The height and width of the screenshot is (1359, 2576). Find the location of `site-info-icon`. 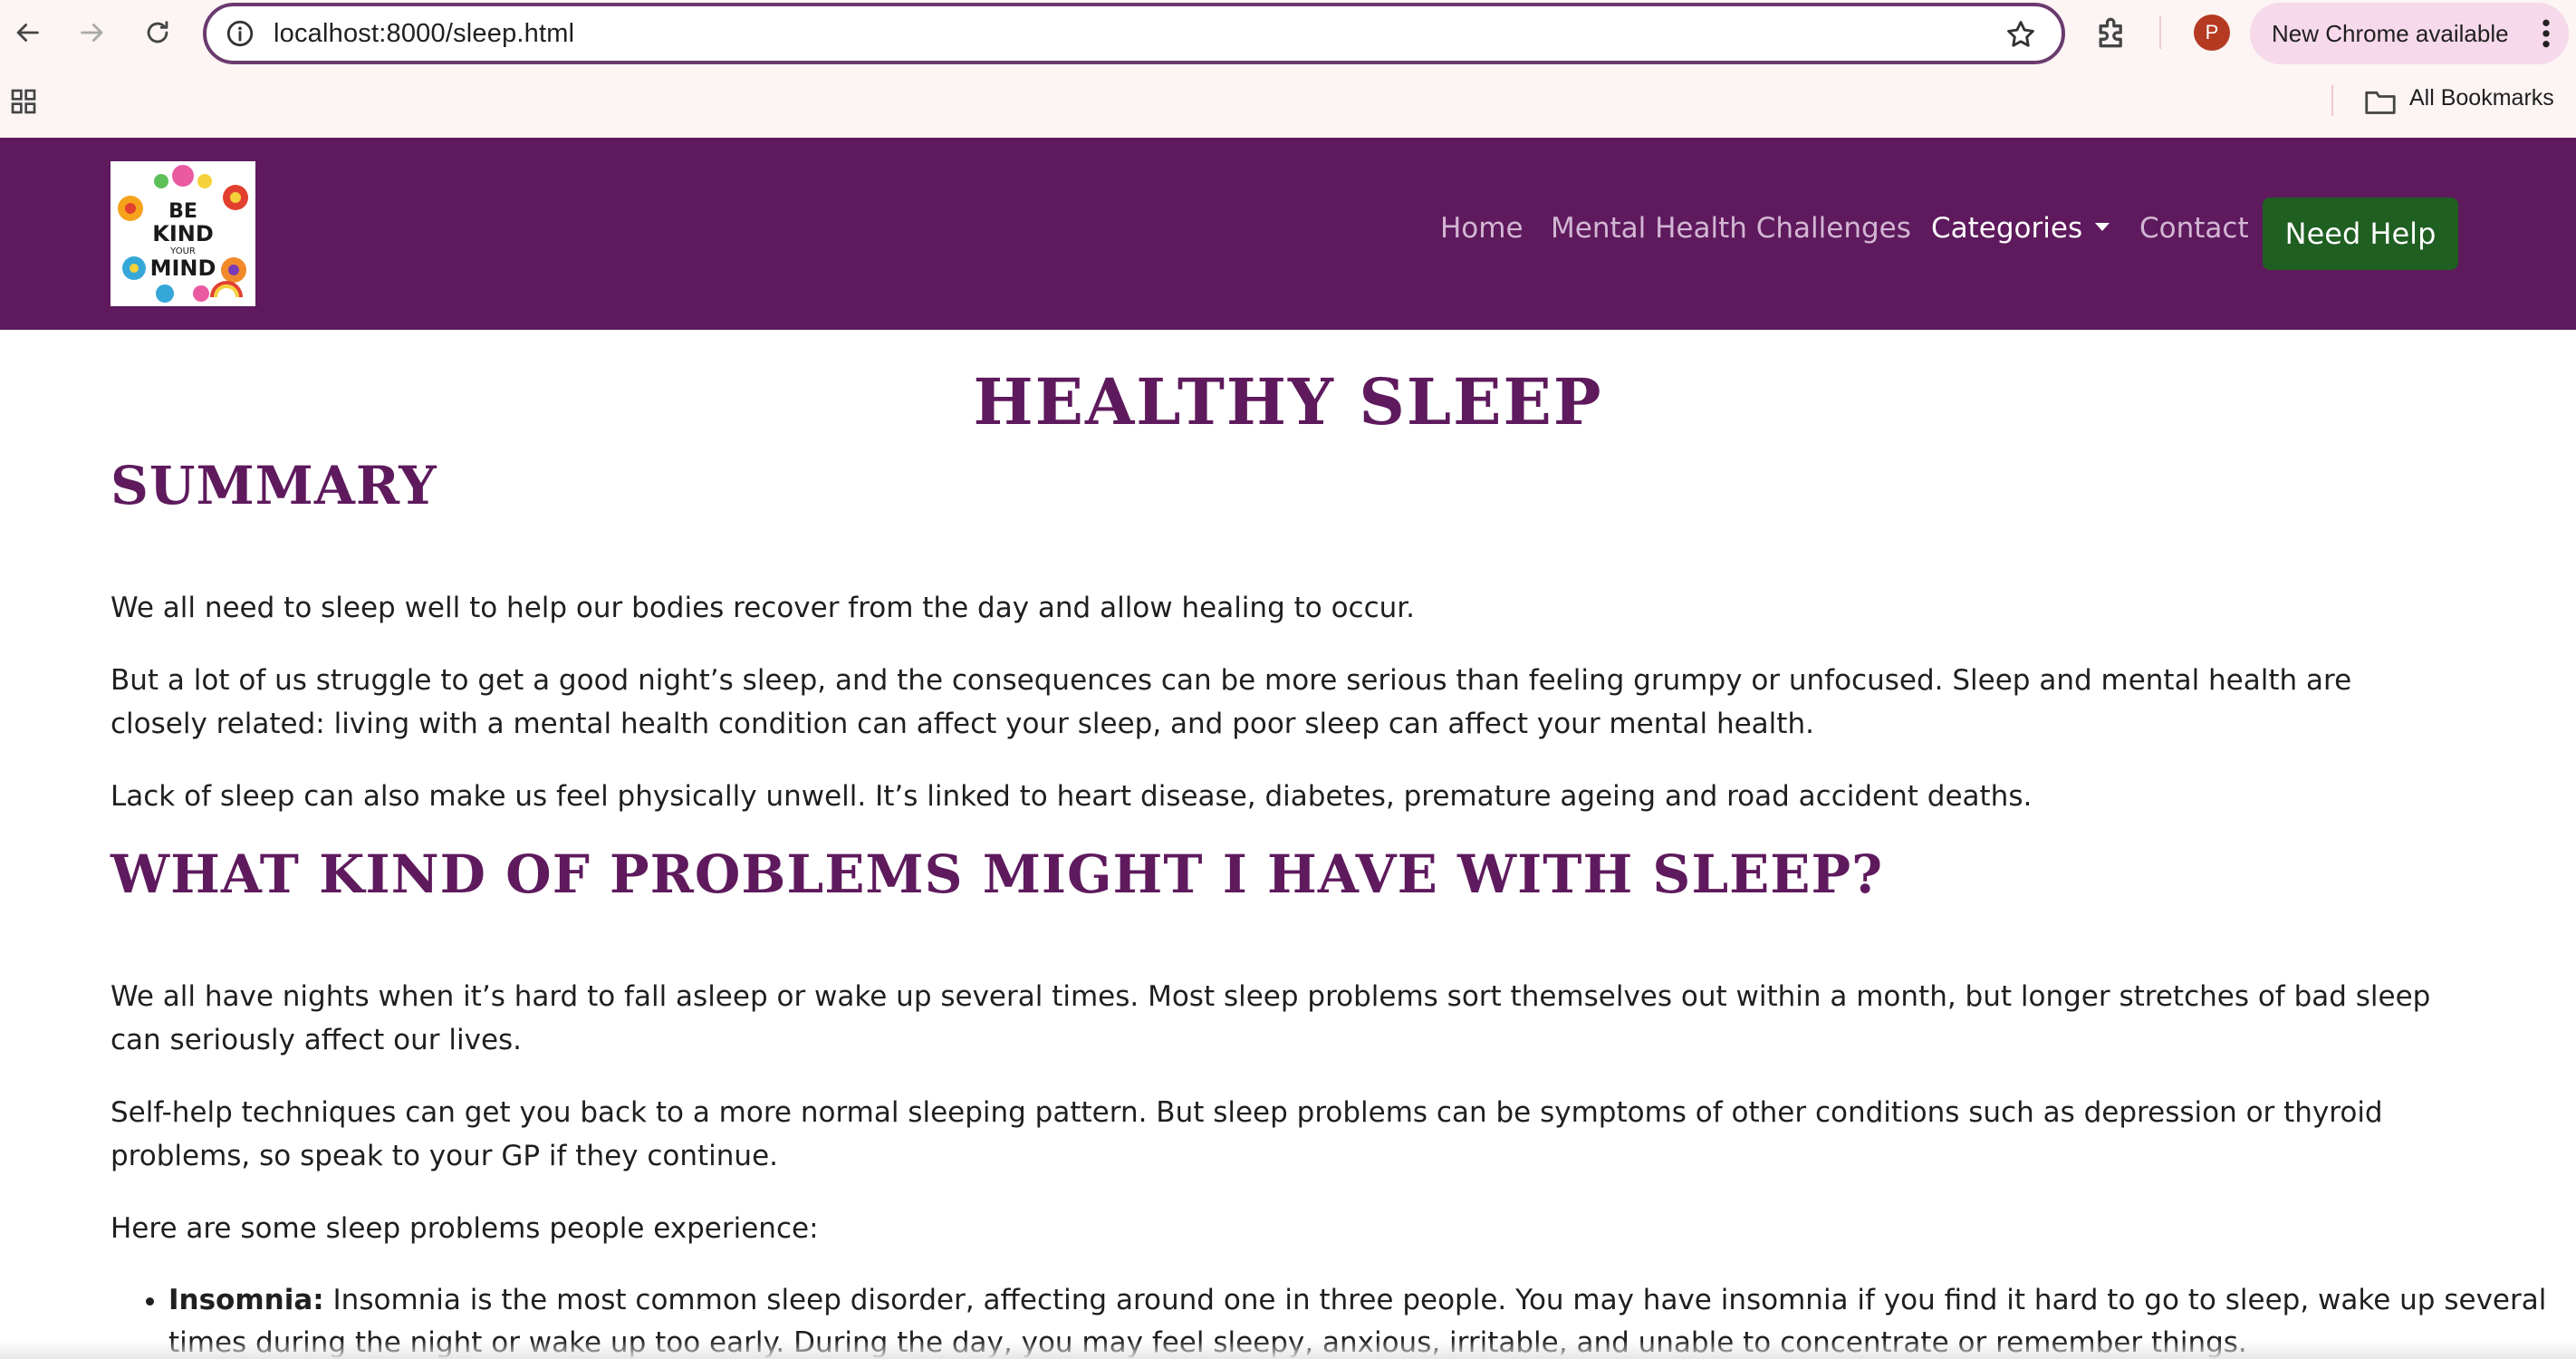

site-info-icon is located at coordinates (240, 34).